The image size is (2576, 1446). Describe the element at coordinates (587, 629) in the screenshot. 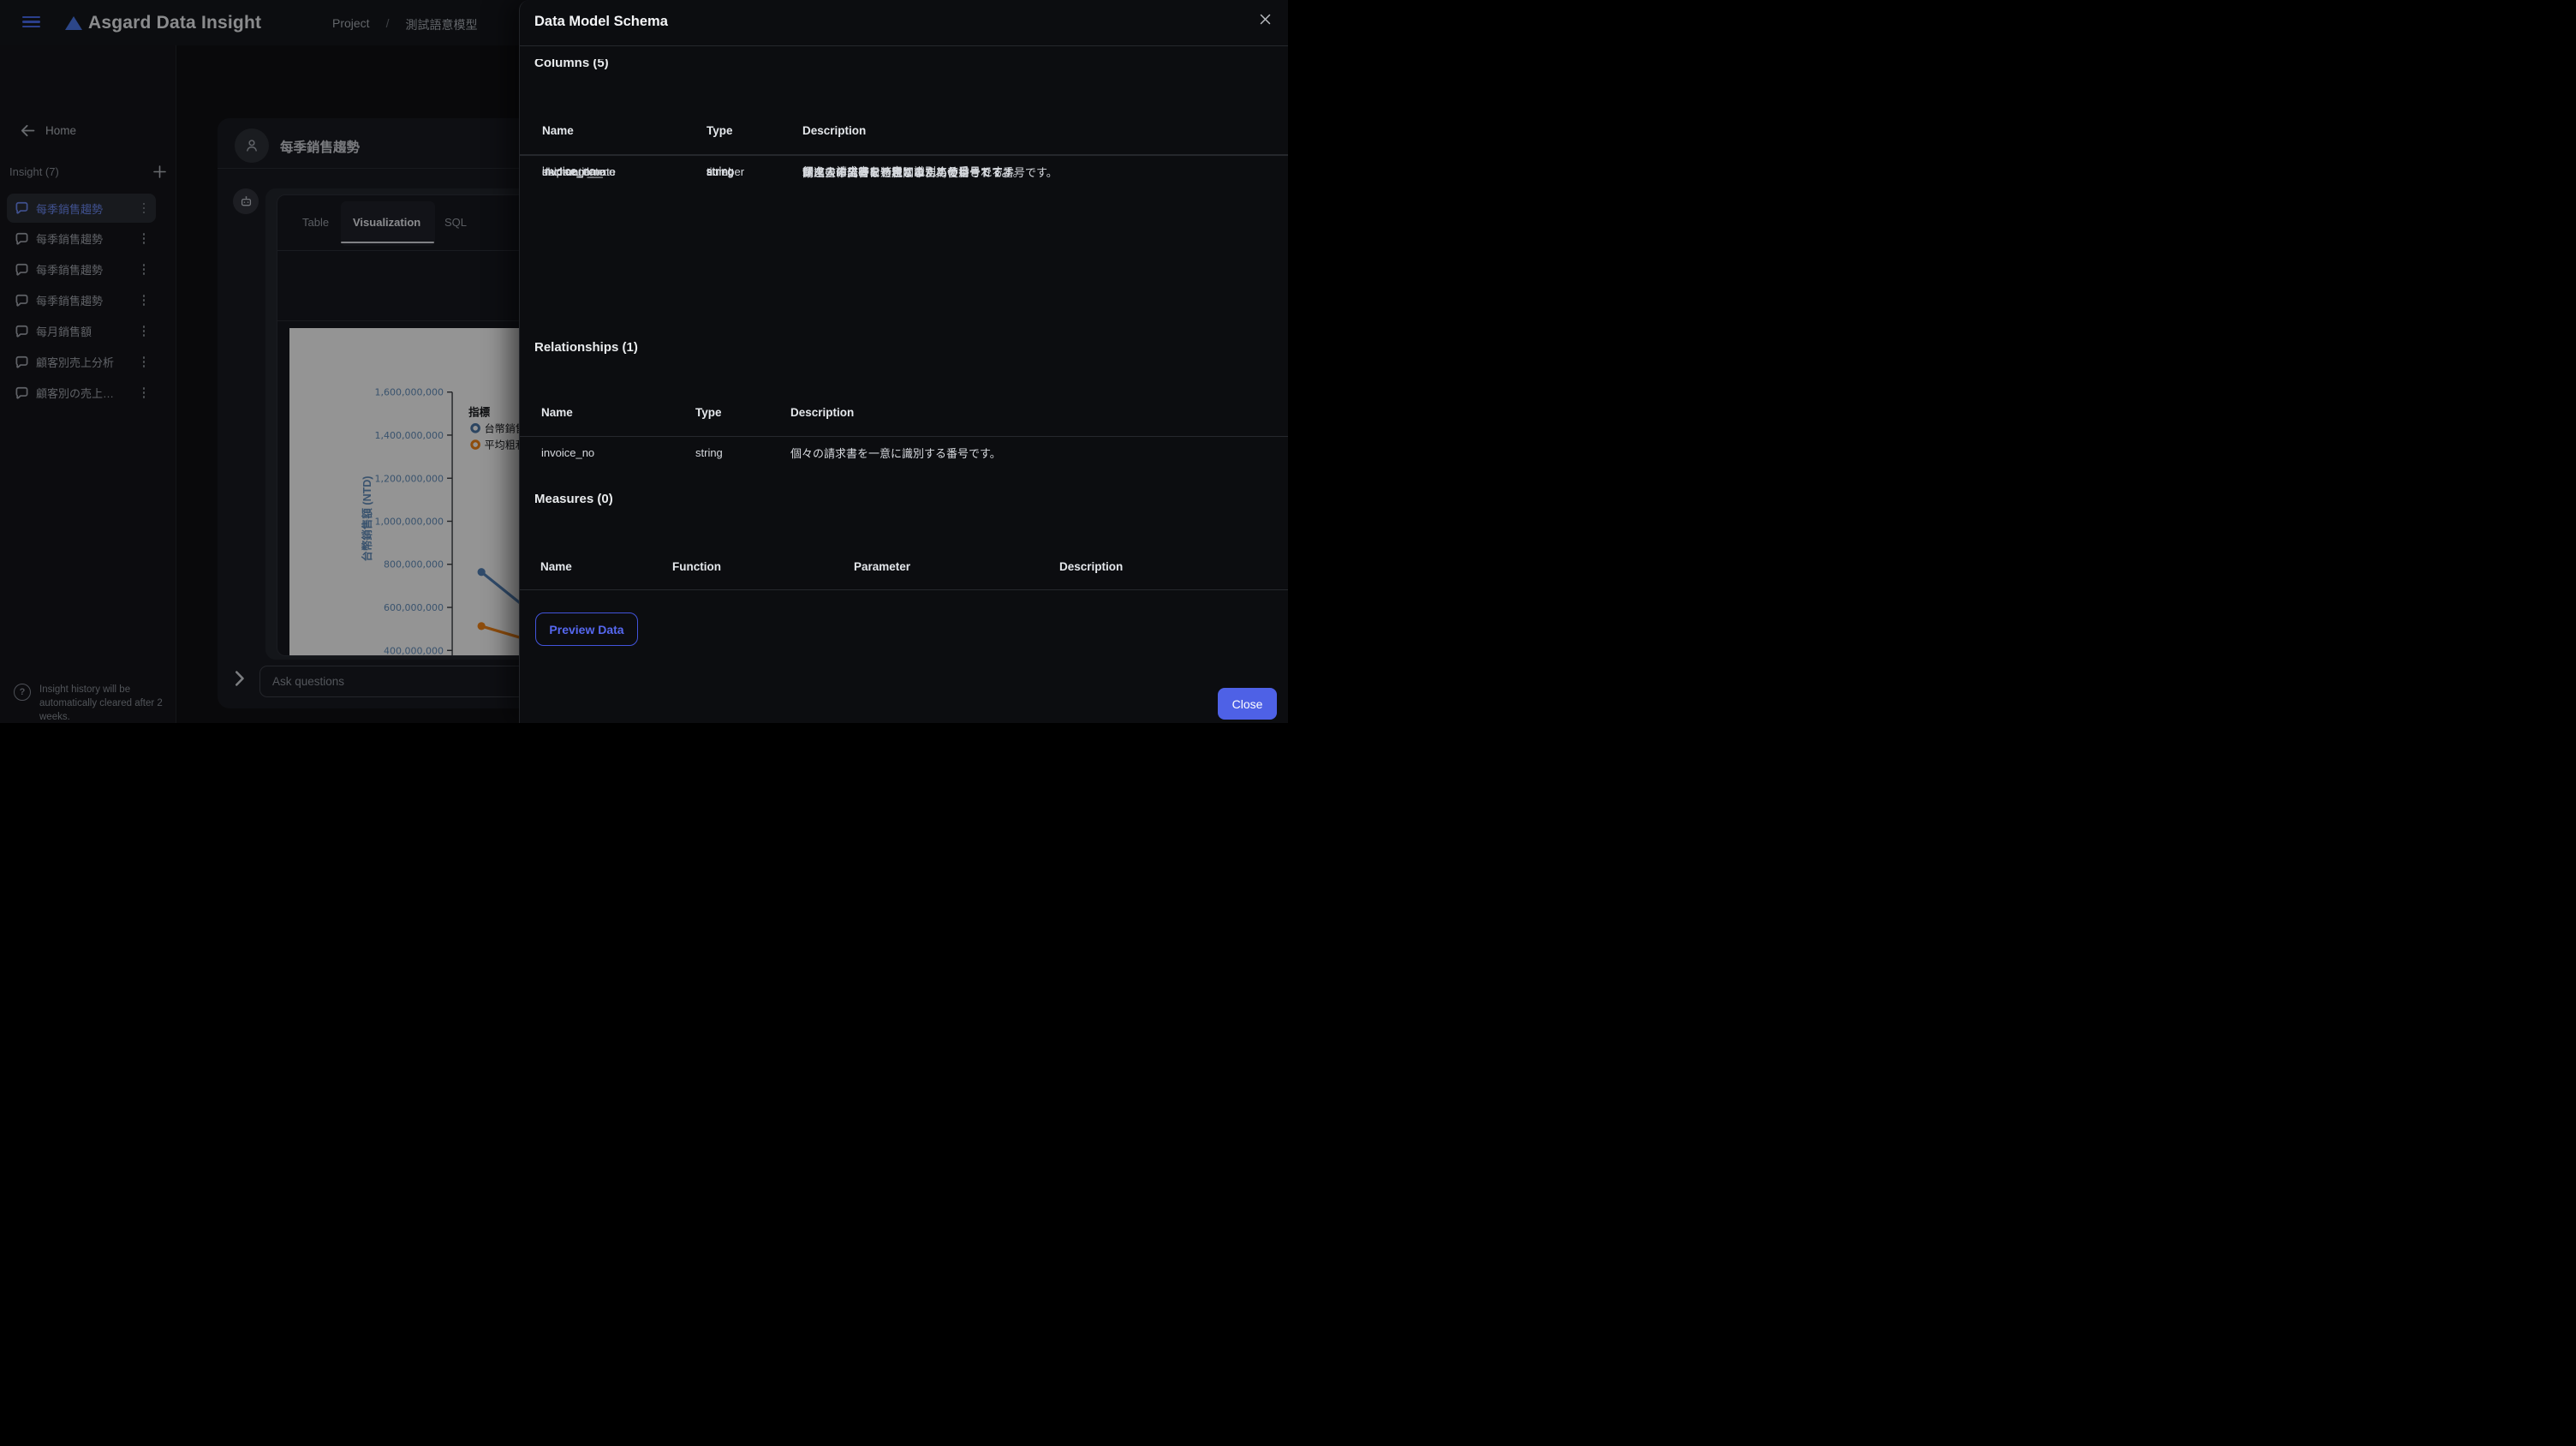

I see `preview-data-button: Preview Data` at that location.